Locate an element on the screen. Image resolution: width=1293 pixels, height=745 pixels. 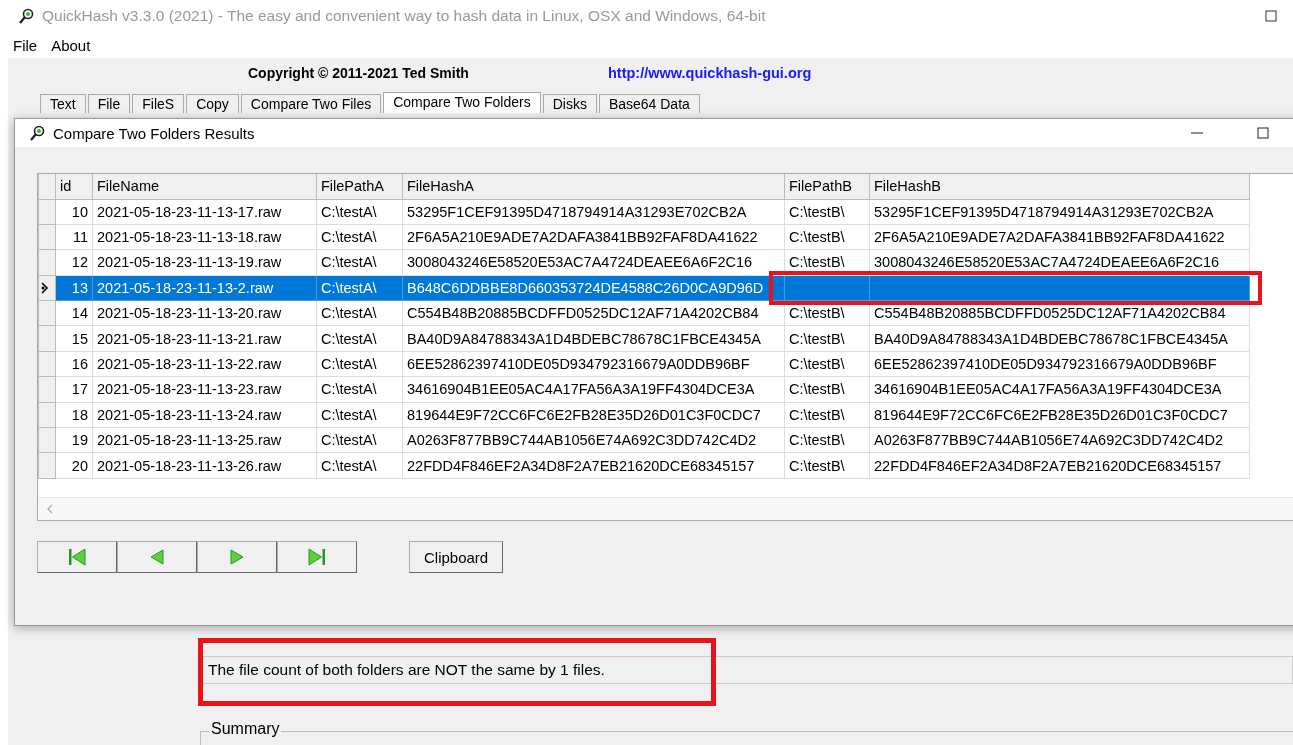
table-cell: 17 is located at coordinates (74, 389).